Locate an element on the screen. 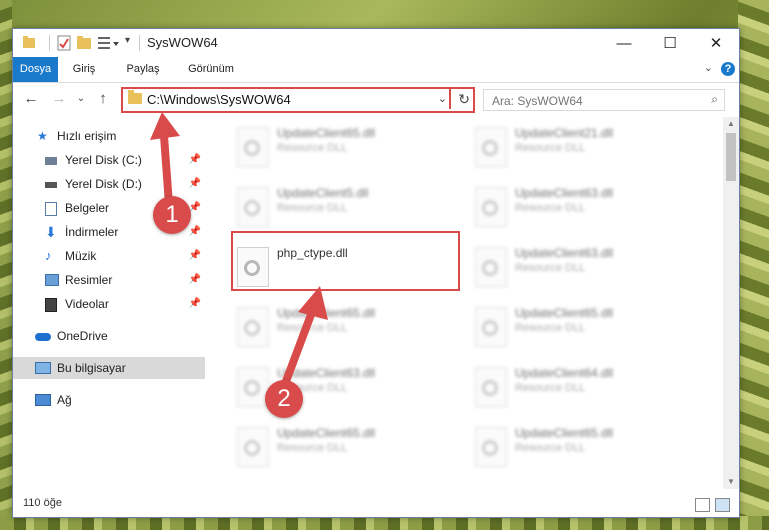 This screenshot has width=769, height=530. drive-icon is located at coordinates (51, 185).